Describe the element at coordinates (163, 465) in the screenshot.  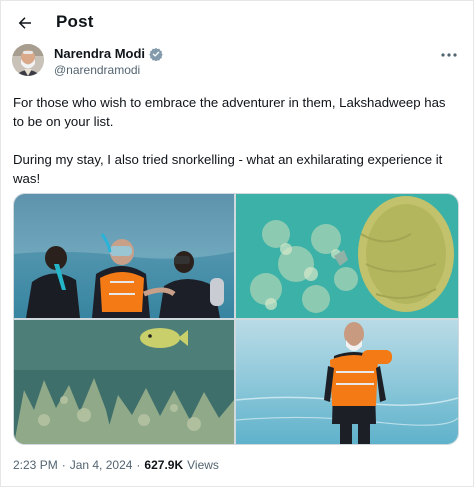
I see `views-count: 627.9K` at that location.